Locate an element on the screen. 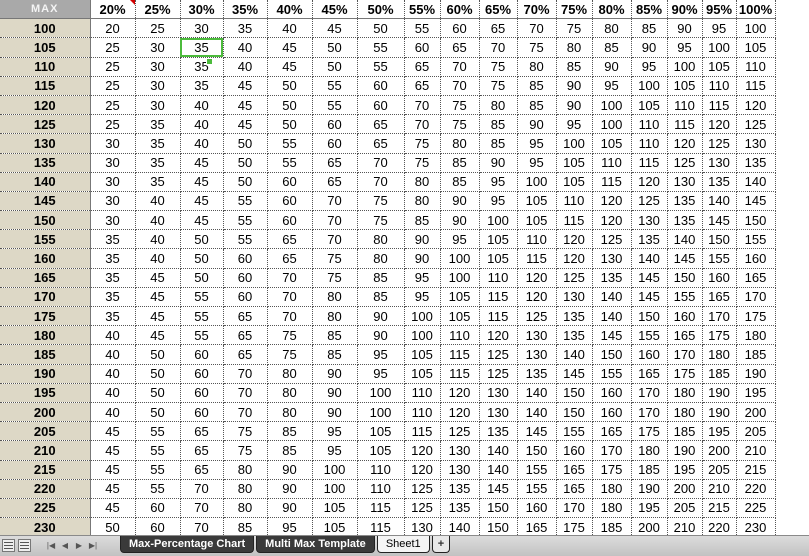 This screenshot has height=556, width=809. table-cell: 175 is located at coordinates (574, 527).